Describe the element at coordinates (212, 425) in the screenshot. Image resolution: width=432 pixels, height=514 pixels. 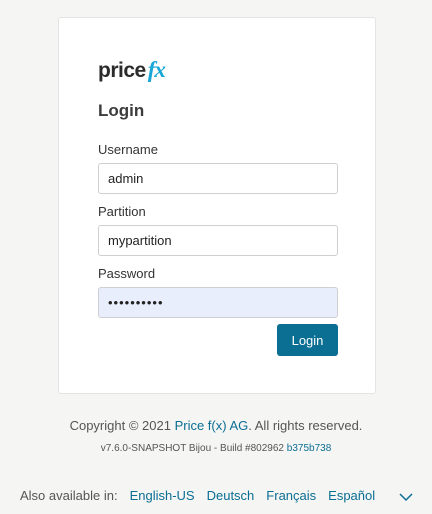
I see `company-link: Price f(x) AG` at that location.